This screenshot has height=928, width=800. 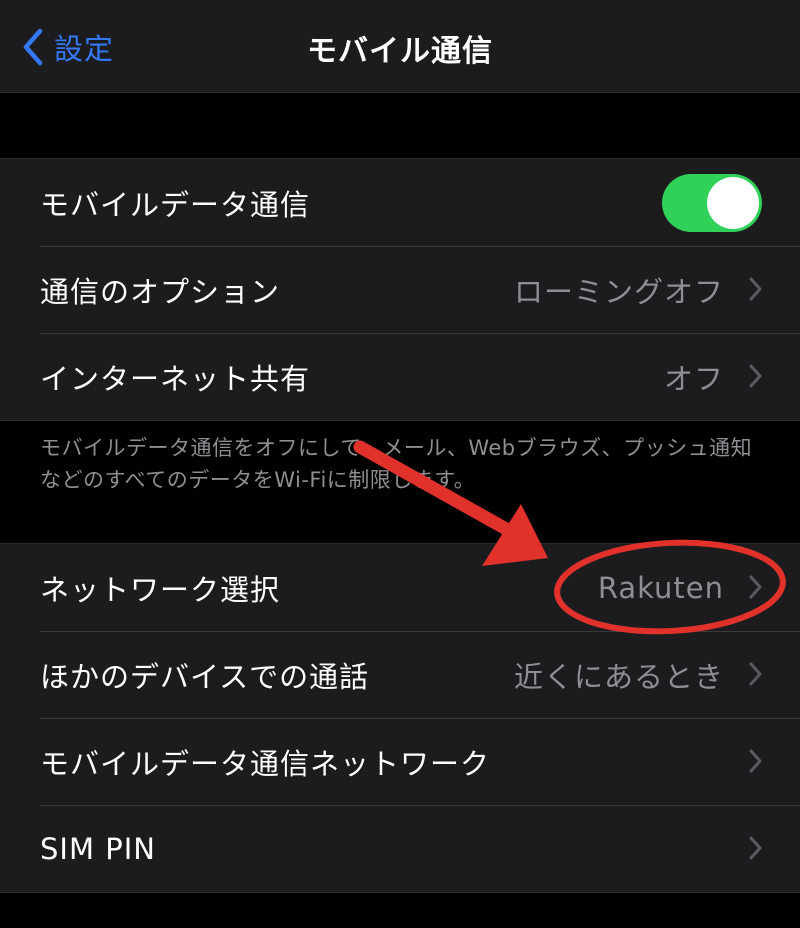 What do you see at coordinates (98, 848) in the screenshot?
I see `sim-pin-label: SIM PIN` at bounding box center [98, 848].